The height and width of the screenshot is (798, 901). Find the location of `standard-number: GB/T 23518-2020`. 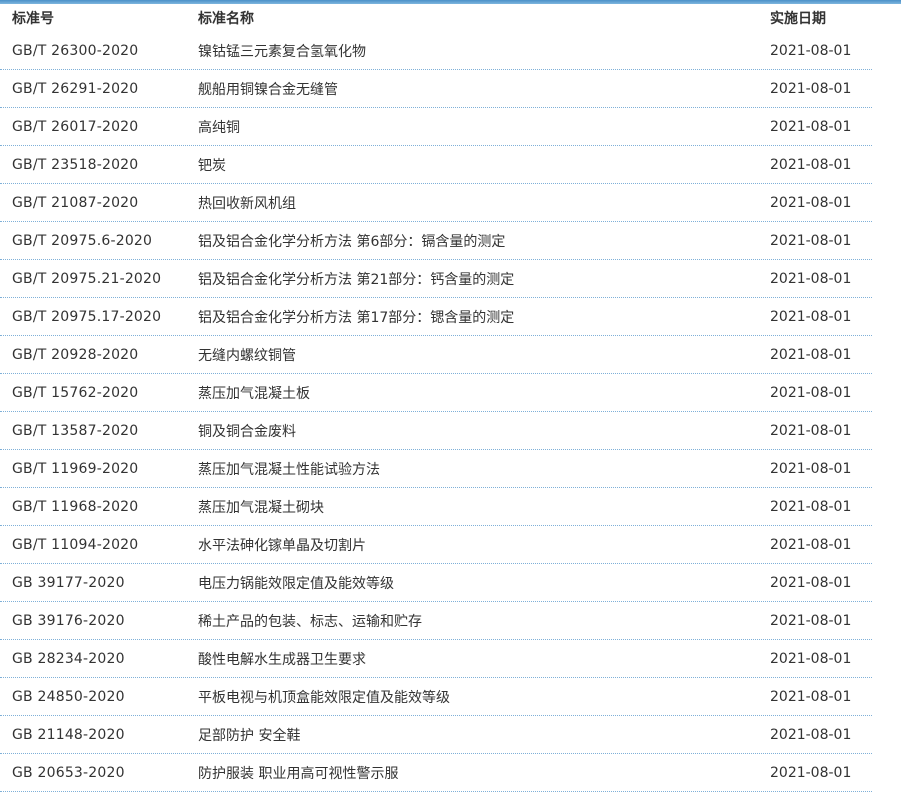

standard-number: GB/T 23518-2020 is located at coordinates (99, 165).